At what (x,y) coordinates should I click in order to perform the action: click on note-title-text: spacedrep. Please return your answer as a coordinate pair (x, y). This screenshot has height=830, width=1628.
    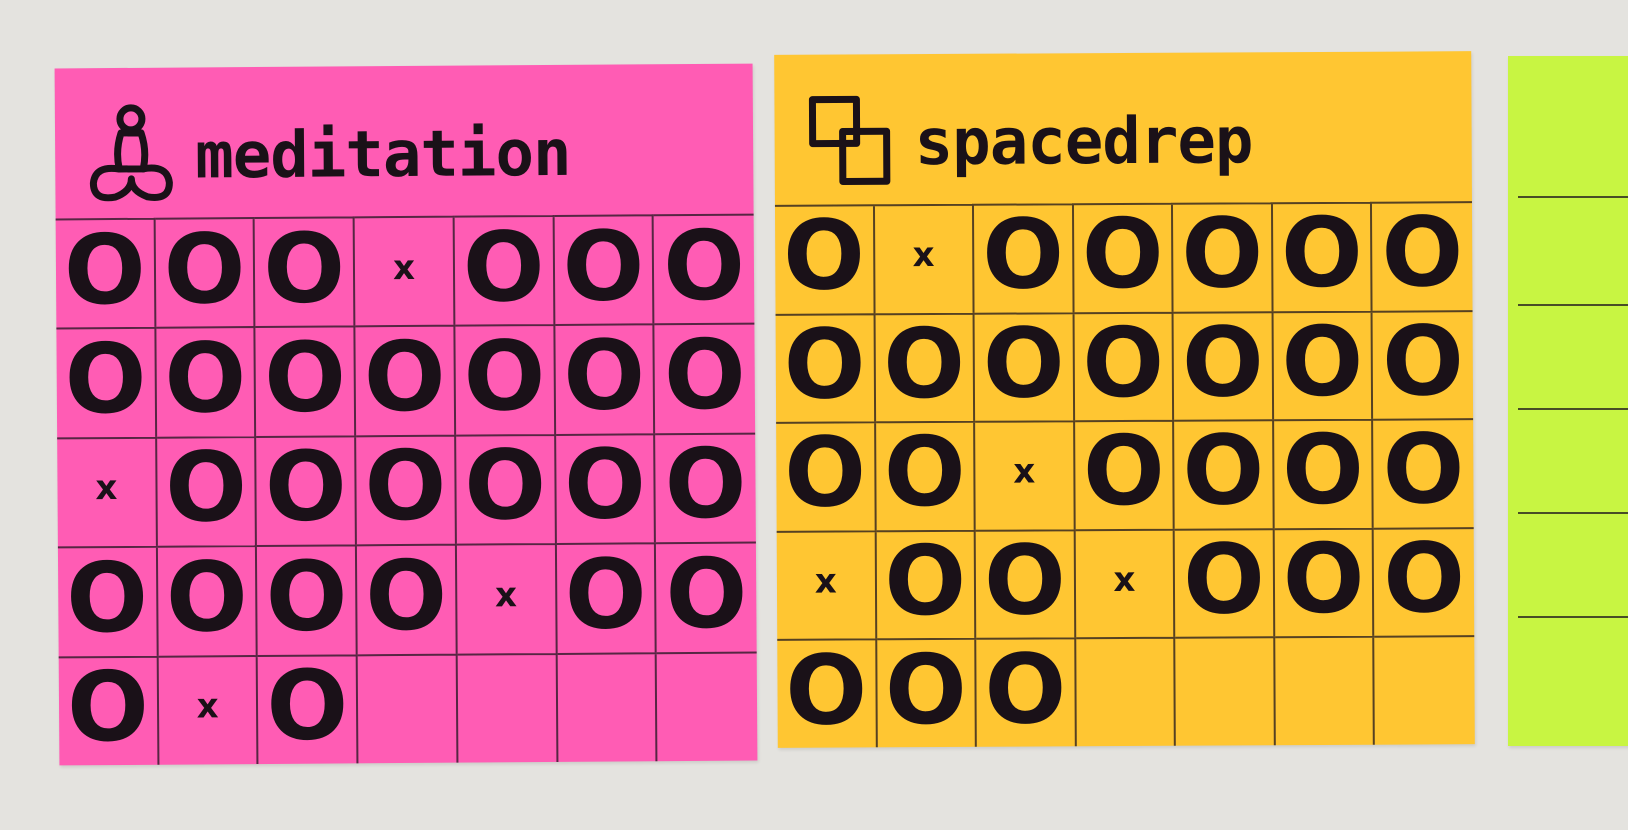
    Looking at the image, I should click on (1083, 142).